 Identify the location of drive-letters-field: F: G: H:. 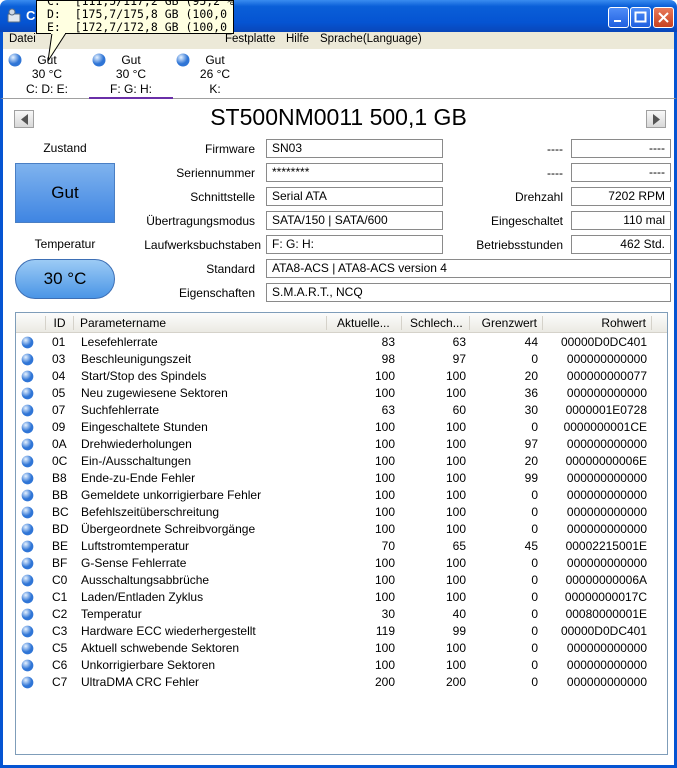
(354, 244).